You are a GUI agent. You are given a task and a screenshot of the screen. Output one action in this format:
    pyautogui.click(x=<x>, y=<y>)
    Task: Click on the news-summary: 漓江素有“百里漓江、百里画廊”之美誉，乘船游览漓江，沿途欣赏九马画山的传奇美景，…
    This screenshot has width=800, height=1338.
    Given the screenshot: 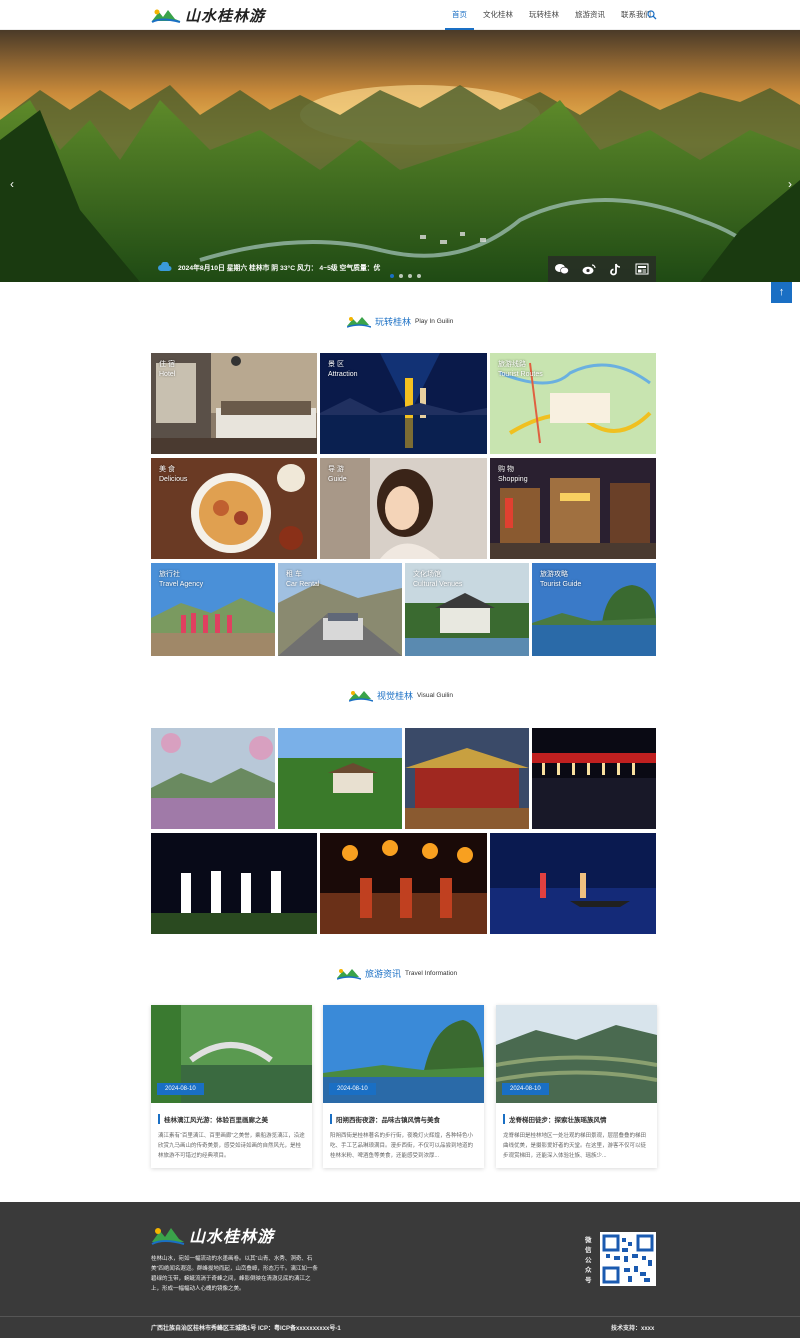 What is the action you would take?
    pyautogui.click(x=231, y=1146)
    